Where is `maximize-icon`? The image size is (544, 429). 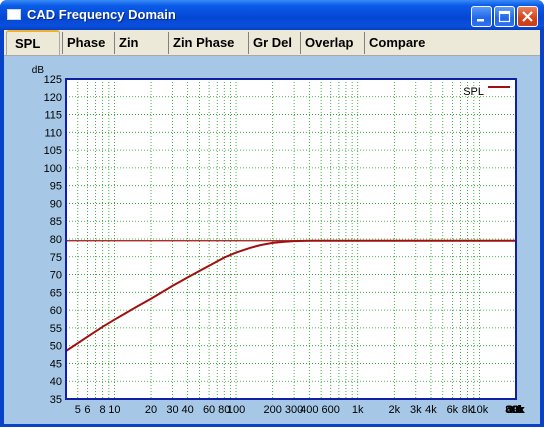
maximize-icon is located at coordinates (504, 16).